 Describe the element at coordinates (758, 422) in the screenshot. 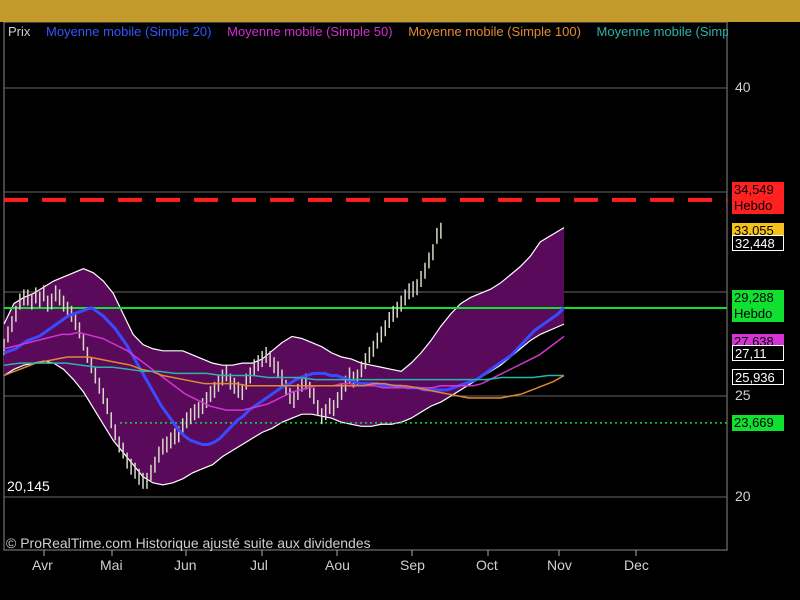

I see `level-label: 23,669` at that location.